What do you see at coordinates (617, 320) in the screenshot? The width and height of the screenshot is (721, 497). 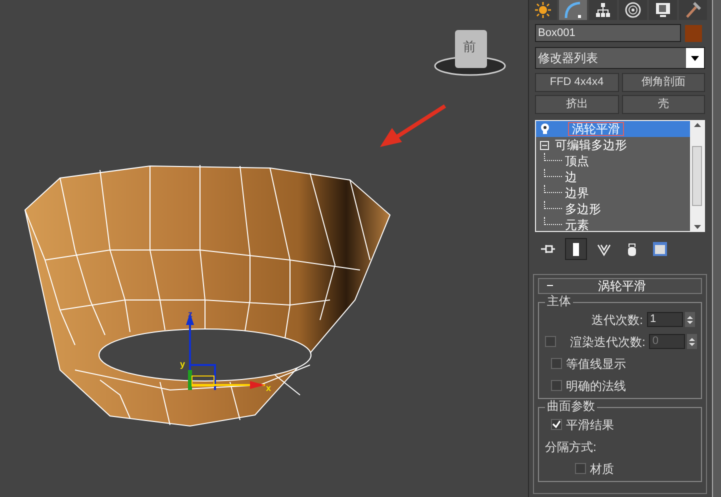 I see `option-label: 迭代次数:` at bounding box center [617, 320].